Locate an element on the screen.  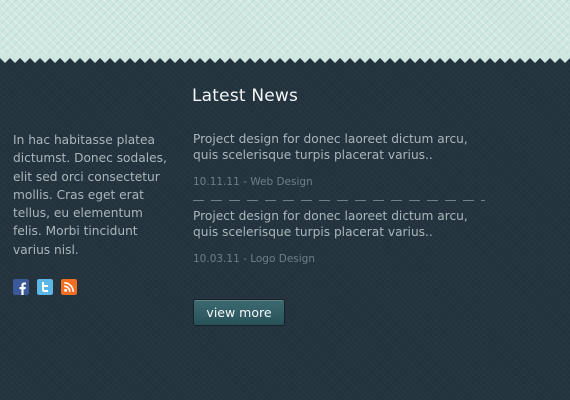
top-pattern-band is located at coordinates (285, 29).